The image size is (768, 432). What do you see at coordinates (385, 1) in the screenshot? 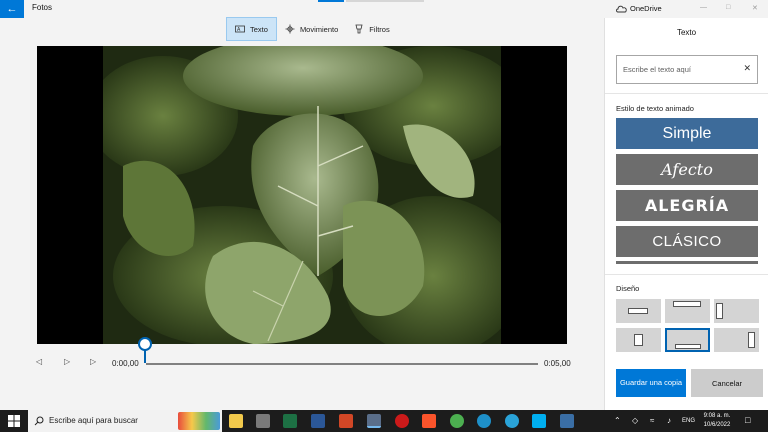
I see `title-secondary-bar` at bounding box center [385, 1].